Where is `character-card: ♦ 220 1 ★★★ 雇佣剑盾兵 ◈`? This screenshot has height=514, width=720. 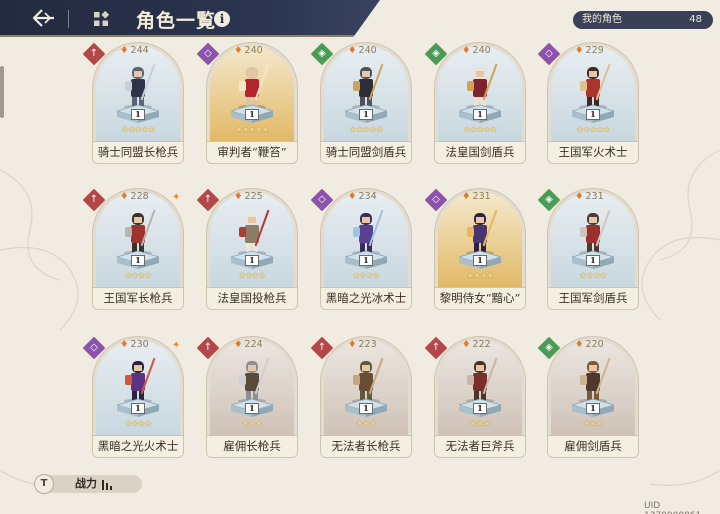
character-card: ♦ 220 1 ★★★ 雇佣剑盾兵 ◈ is located at coordinates (587, 396).